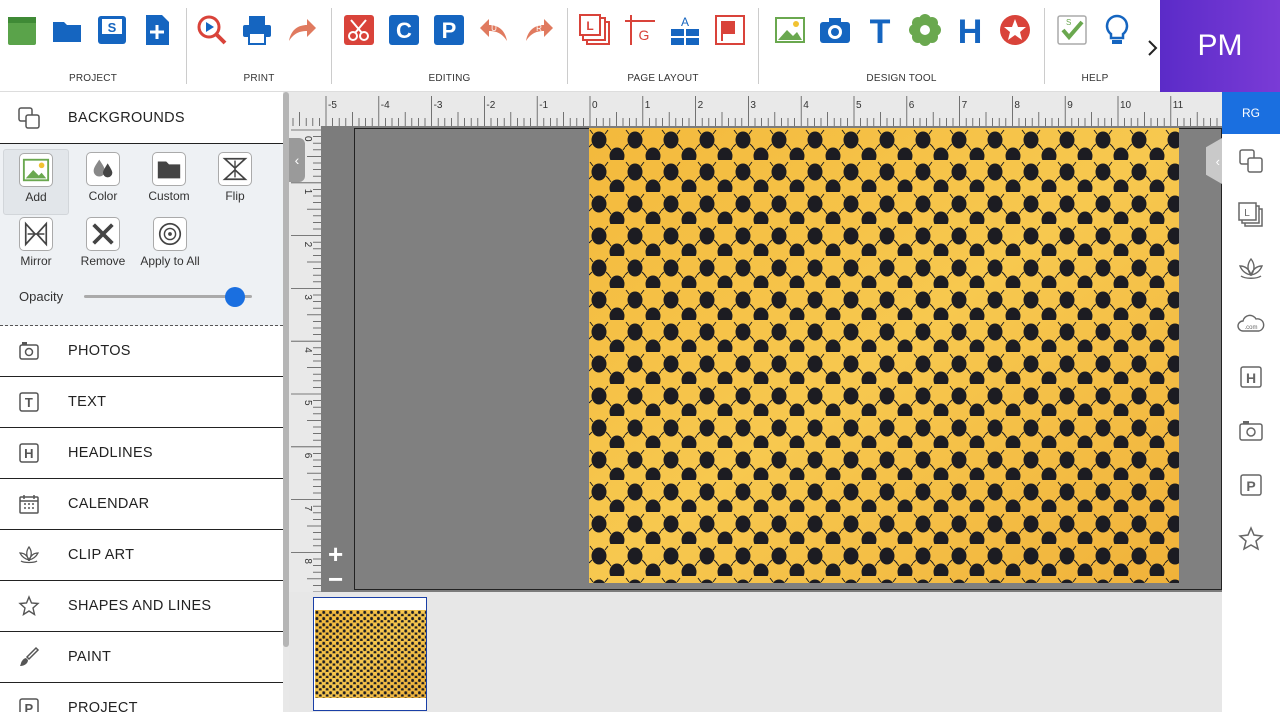  Describe the element at coordinates (302, 30) in the screenshot. I see `send-icon` at that location.